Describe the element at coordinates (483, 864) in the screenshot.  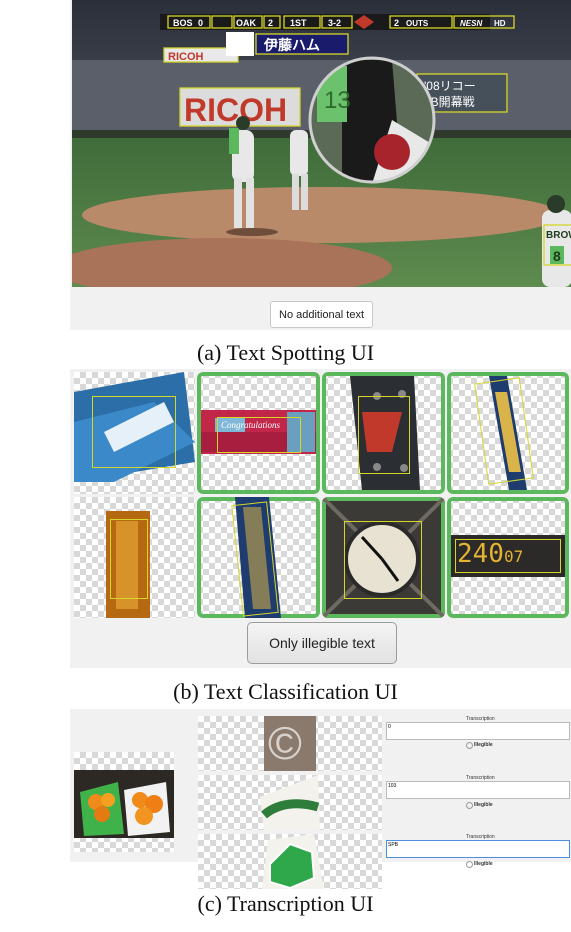
I see `illegible-label-3: Illegible` at that location.